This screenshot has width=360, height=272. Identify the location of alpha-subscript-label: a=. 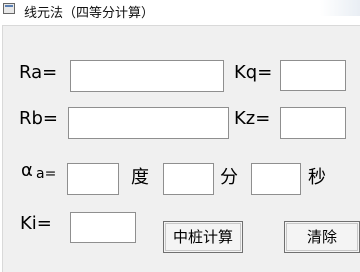
(46, 174).